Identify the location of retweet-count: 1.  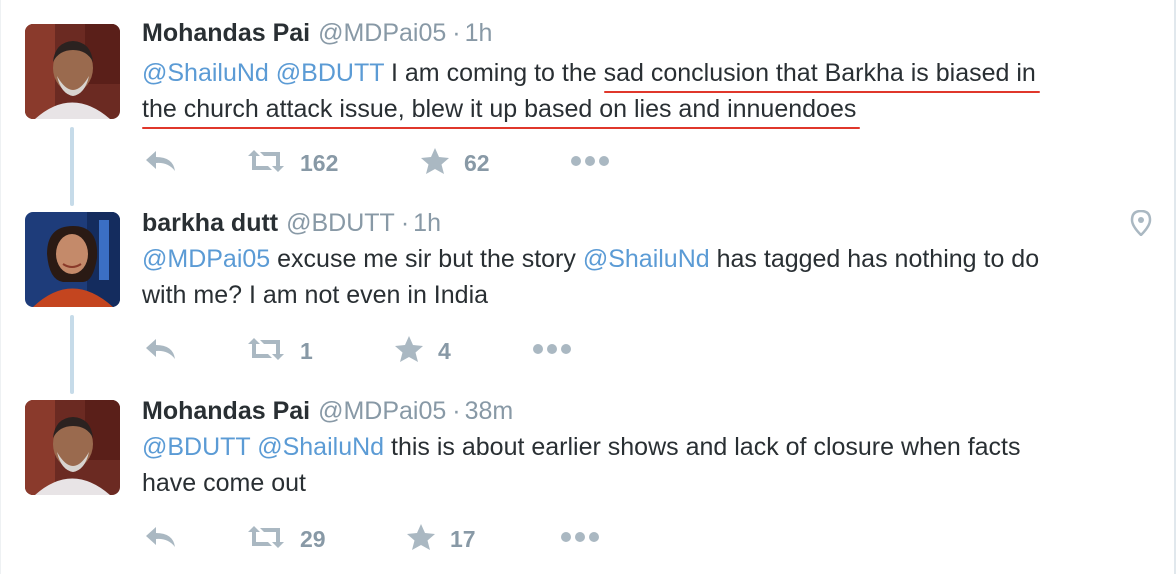
(306, 350).